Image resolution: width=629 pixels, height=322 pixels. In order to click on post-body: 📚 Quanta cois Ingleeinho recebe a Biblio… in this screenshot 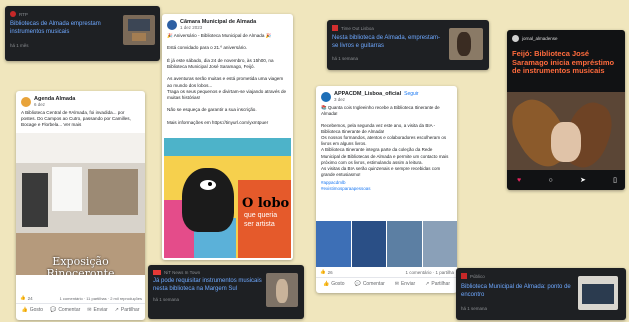, I will do `click(385, 141)`.